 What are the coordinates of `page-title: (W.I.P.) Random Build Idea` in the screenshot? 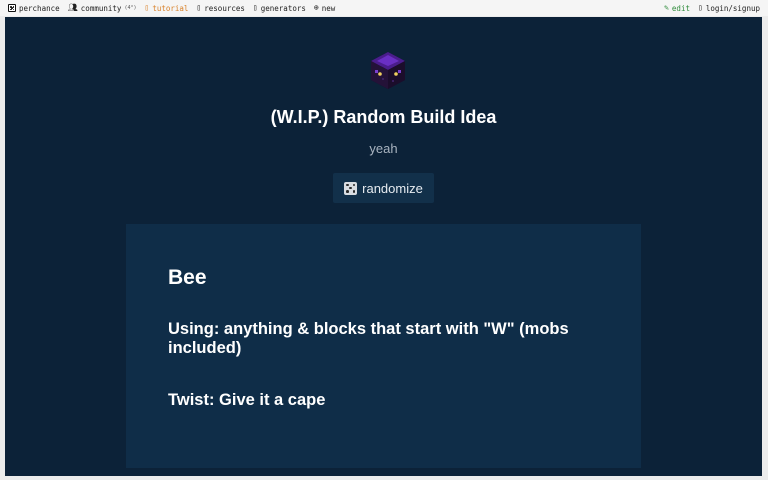 It's located at (383, 117).